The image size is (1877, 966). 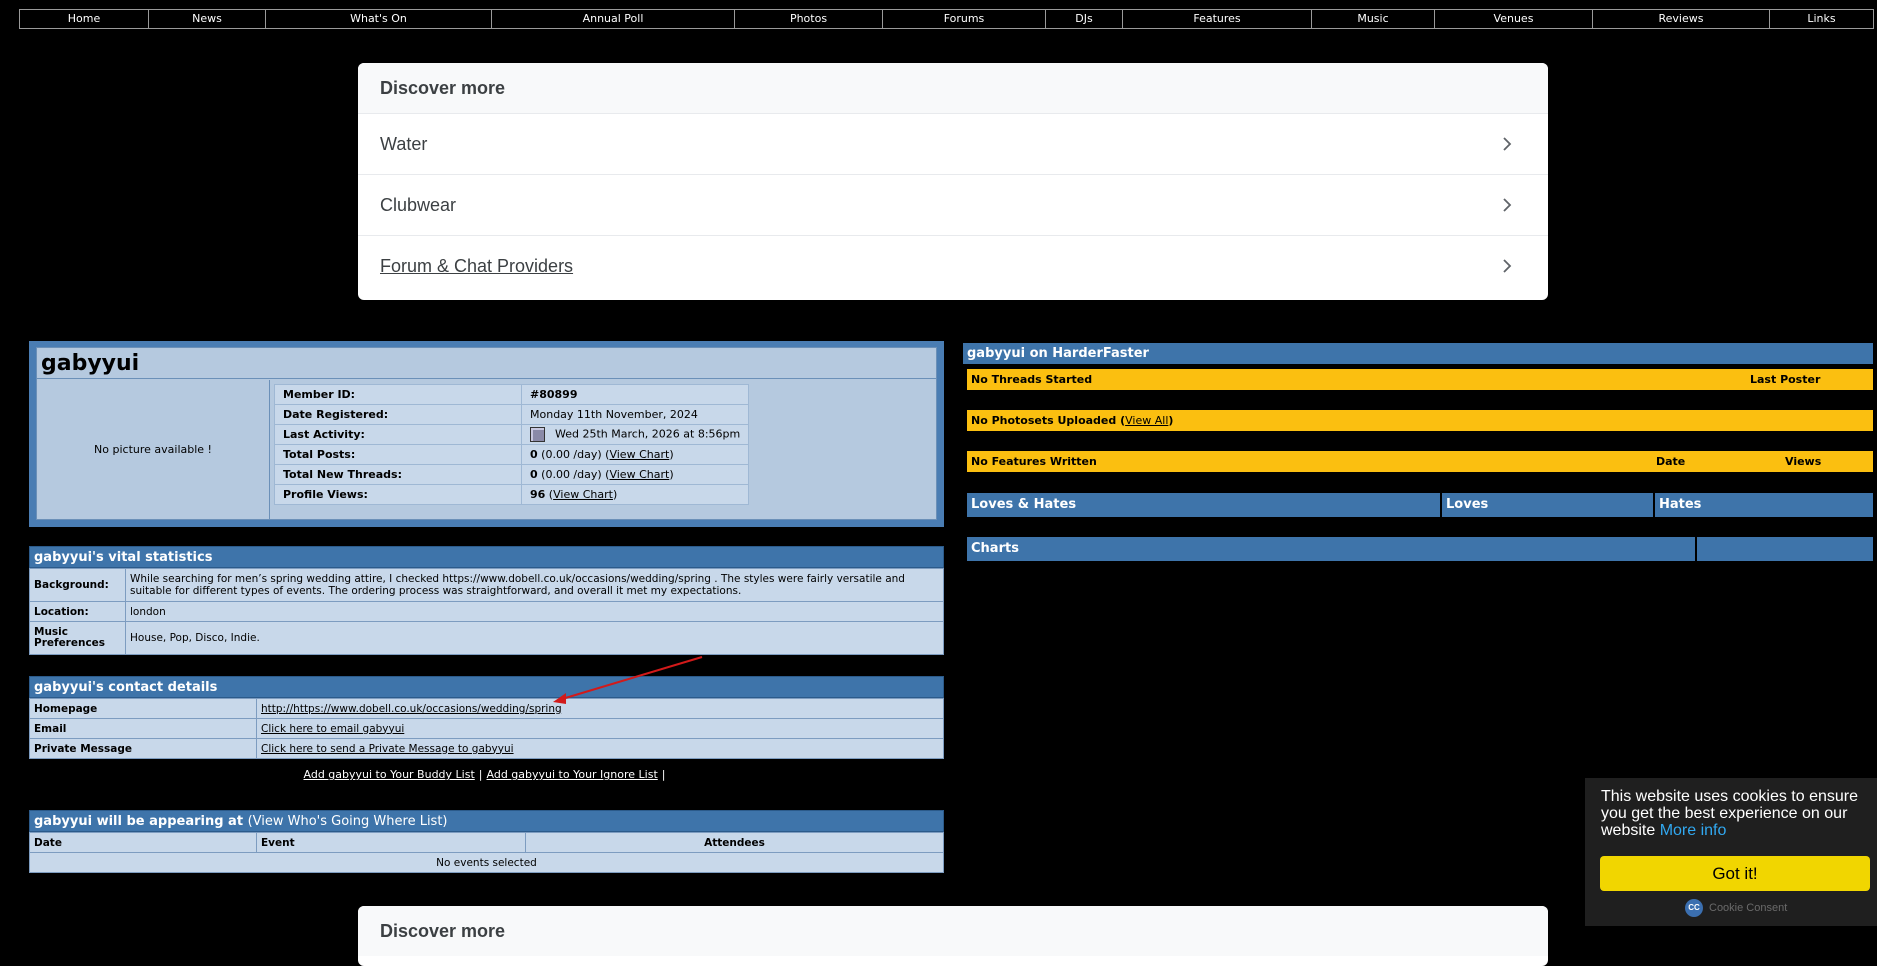 I want to click on view-all-link: View All, so click(x=1146, y=420).